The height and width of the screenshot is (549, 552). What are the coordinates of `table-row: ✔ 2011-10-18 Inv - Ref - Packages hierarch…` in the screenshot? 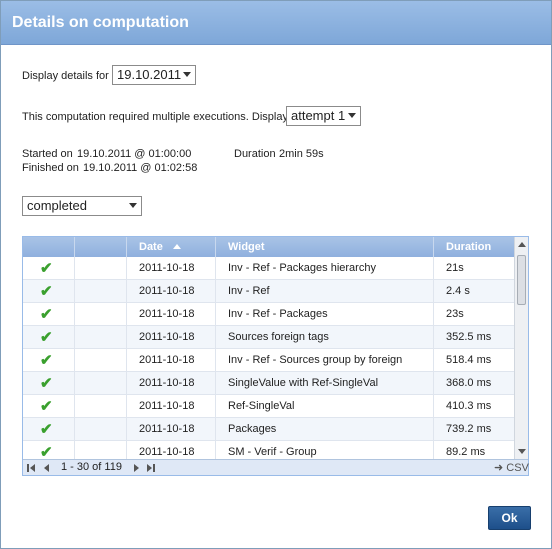 It's located at (269, 268).